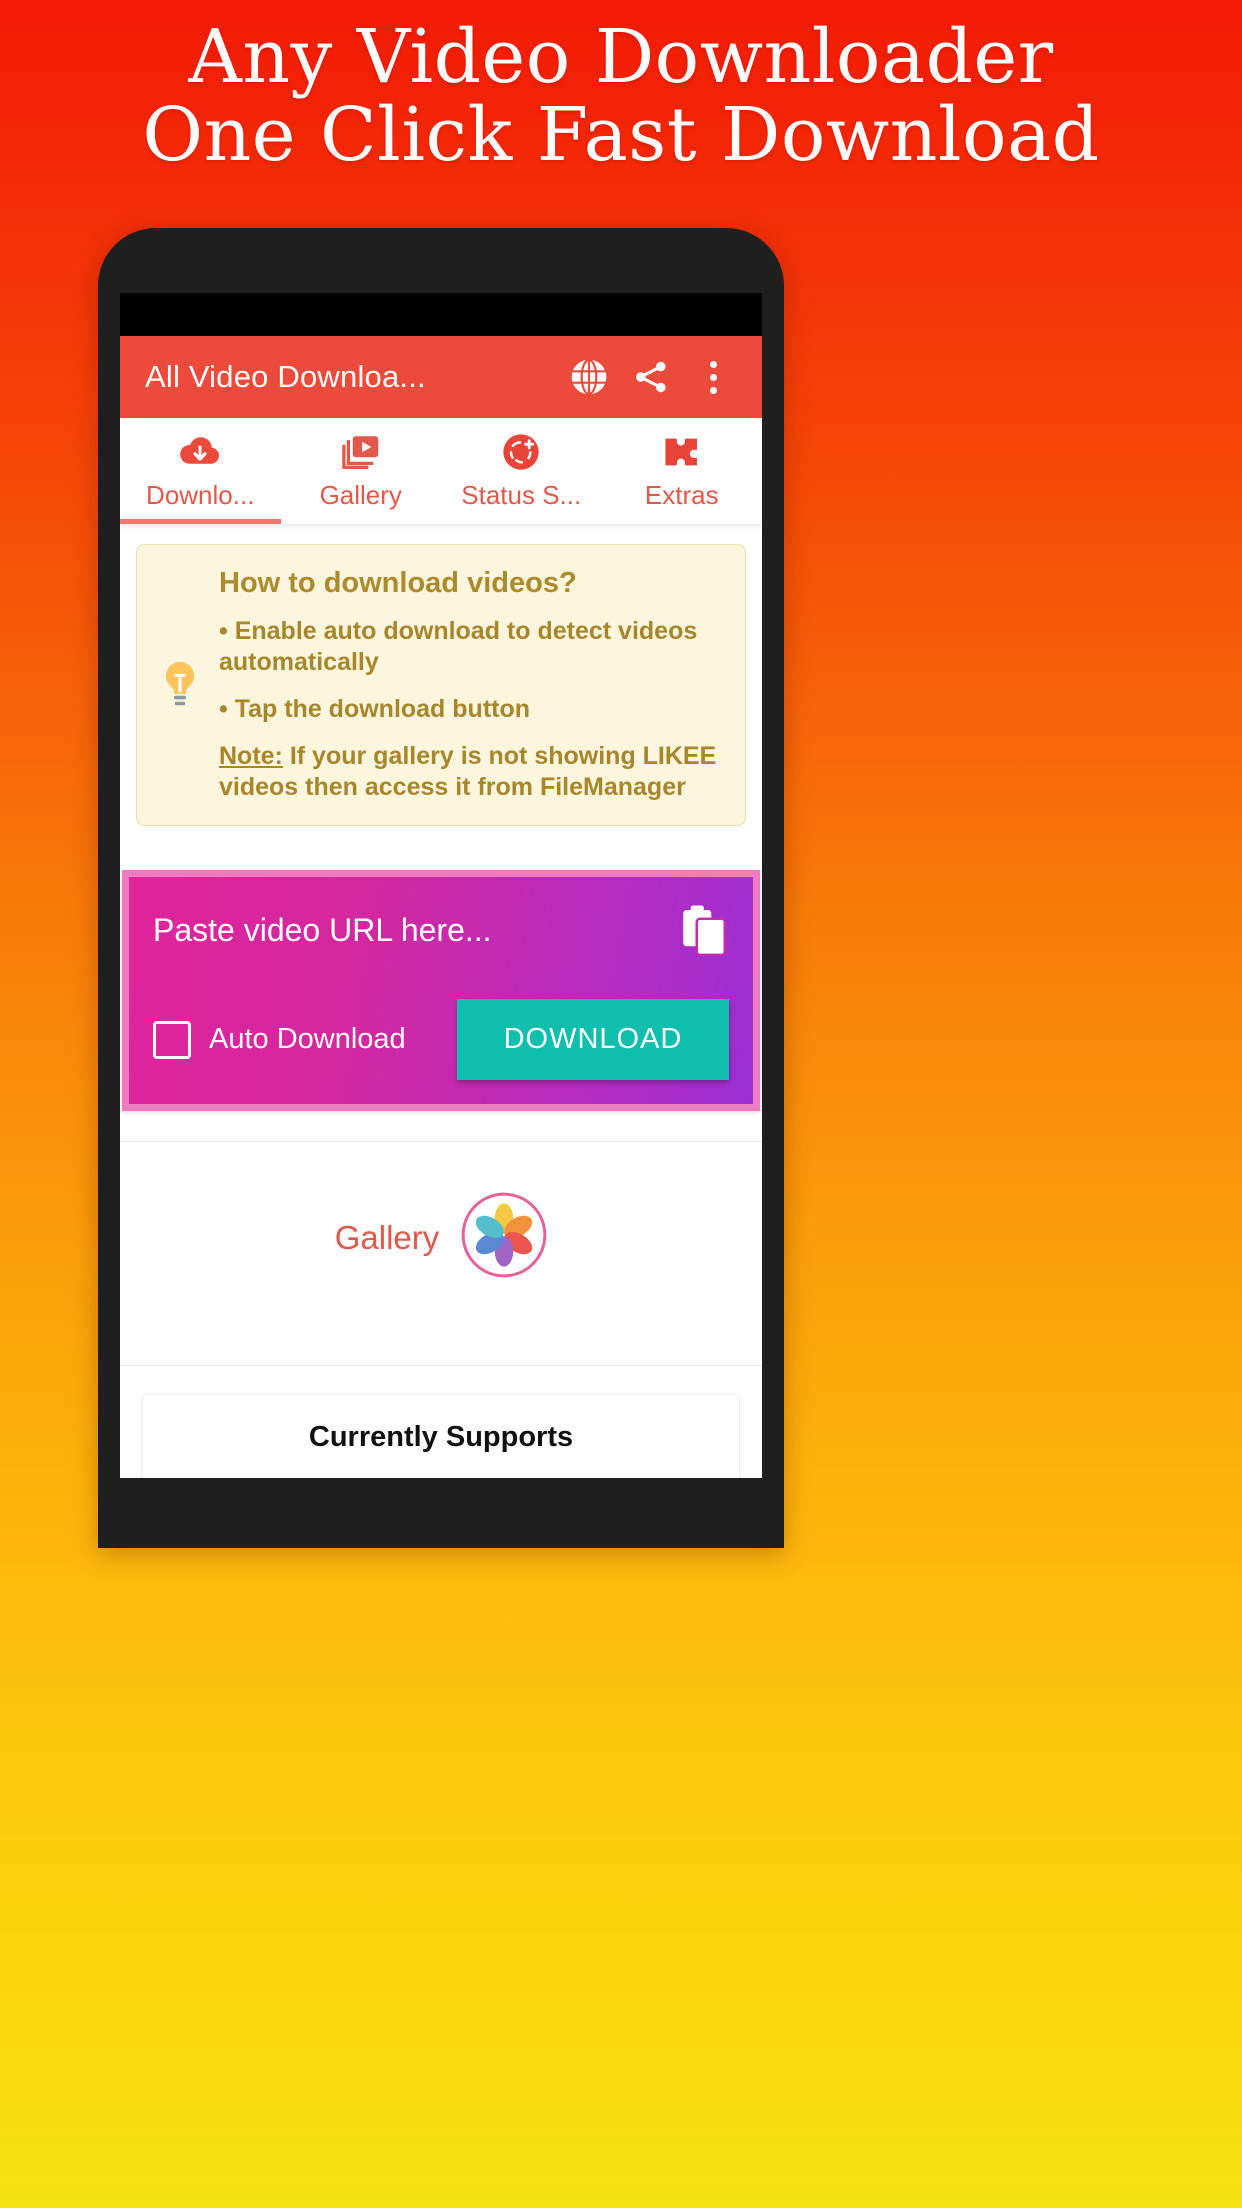 This screenshot has height=2208, width=1242. What do you see at coordinates (621, 57) in the screenshot?
I see `headline-line-1: Any Video Downloader` at bounding box center [621, 57].